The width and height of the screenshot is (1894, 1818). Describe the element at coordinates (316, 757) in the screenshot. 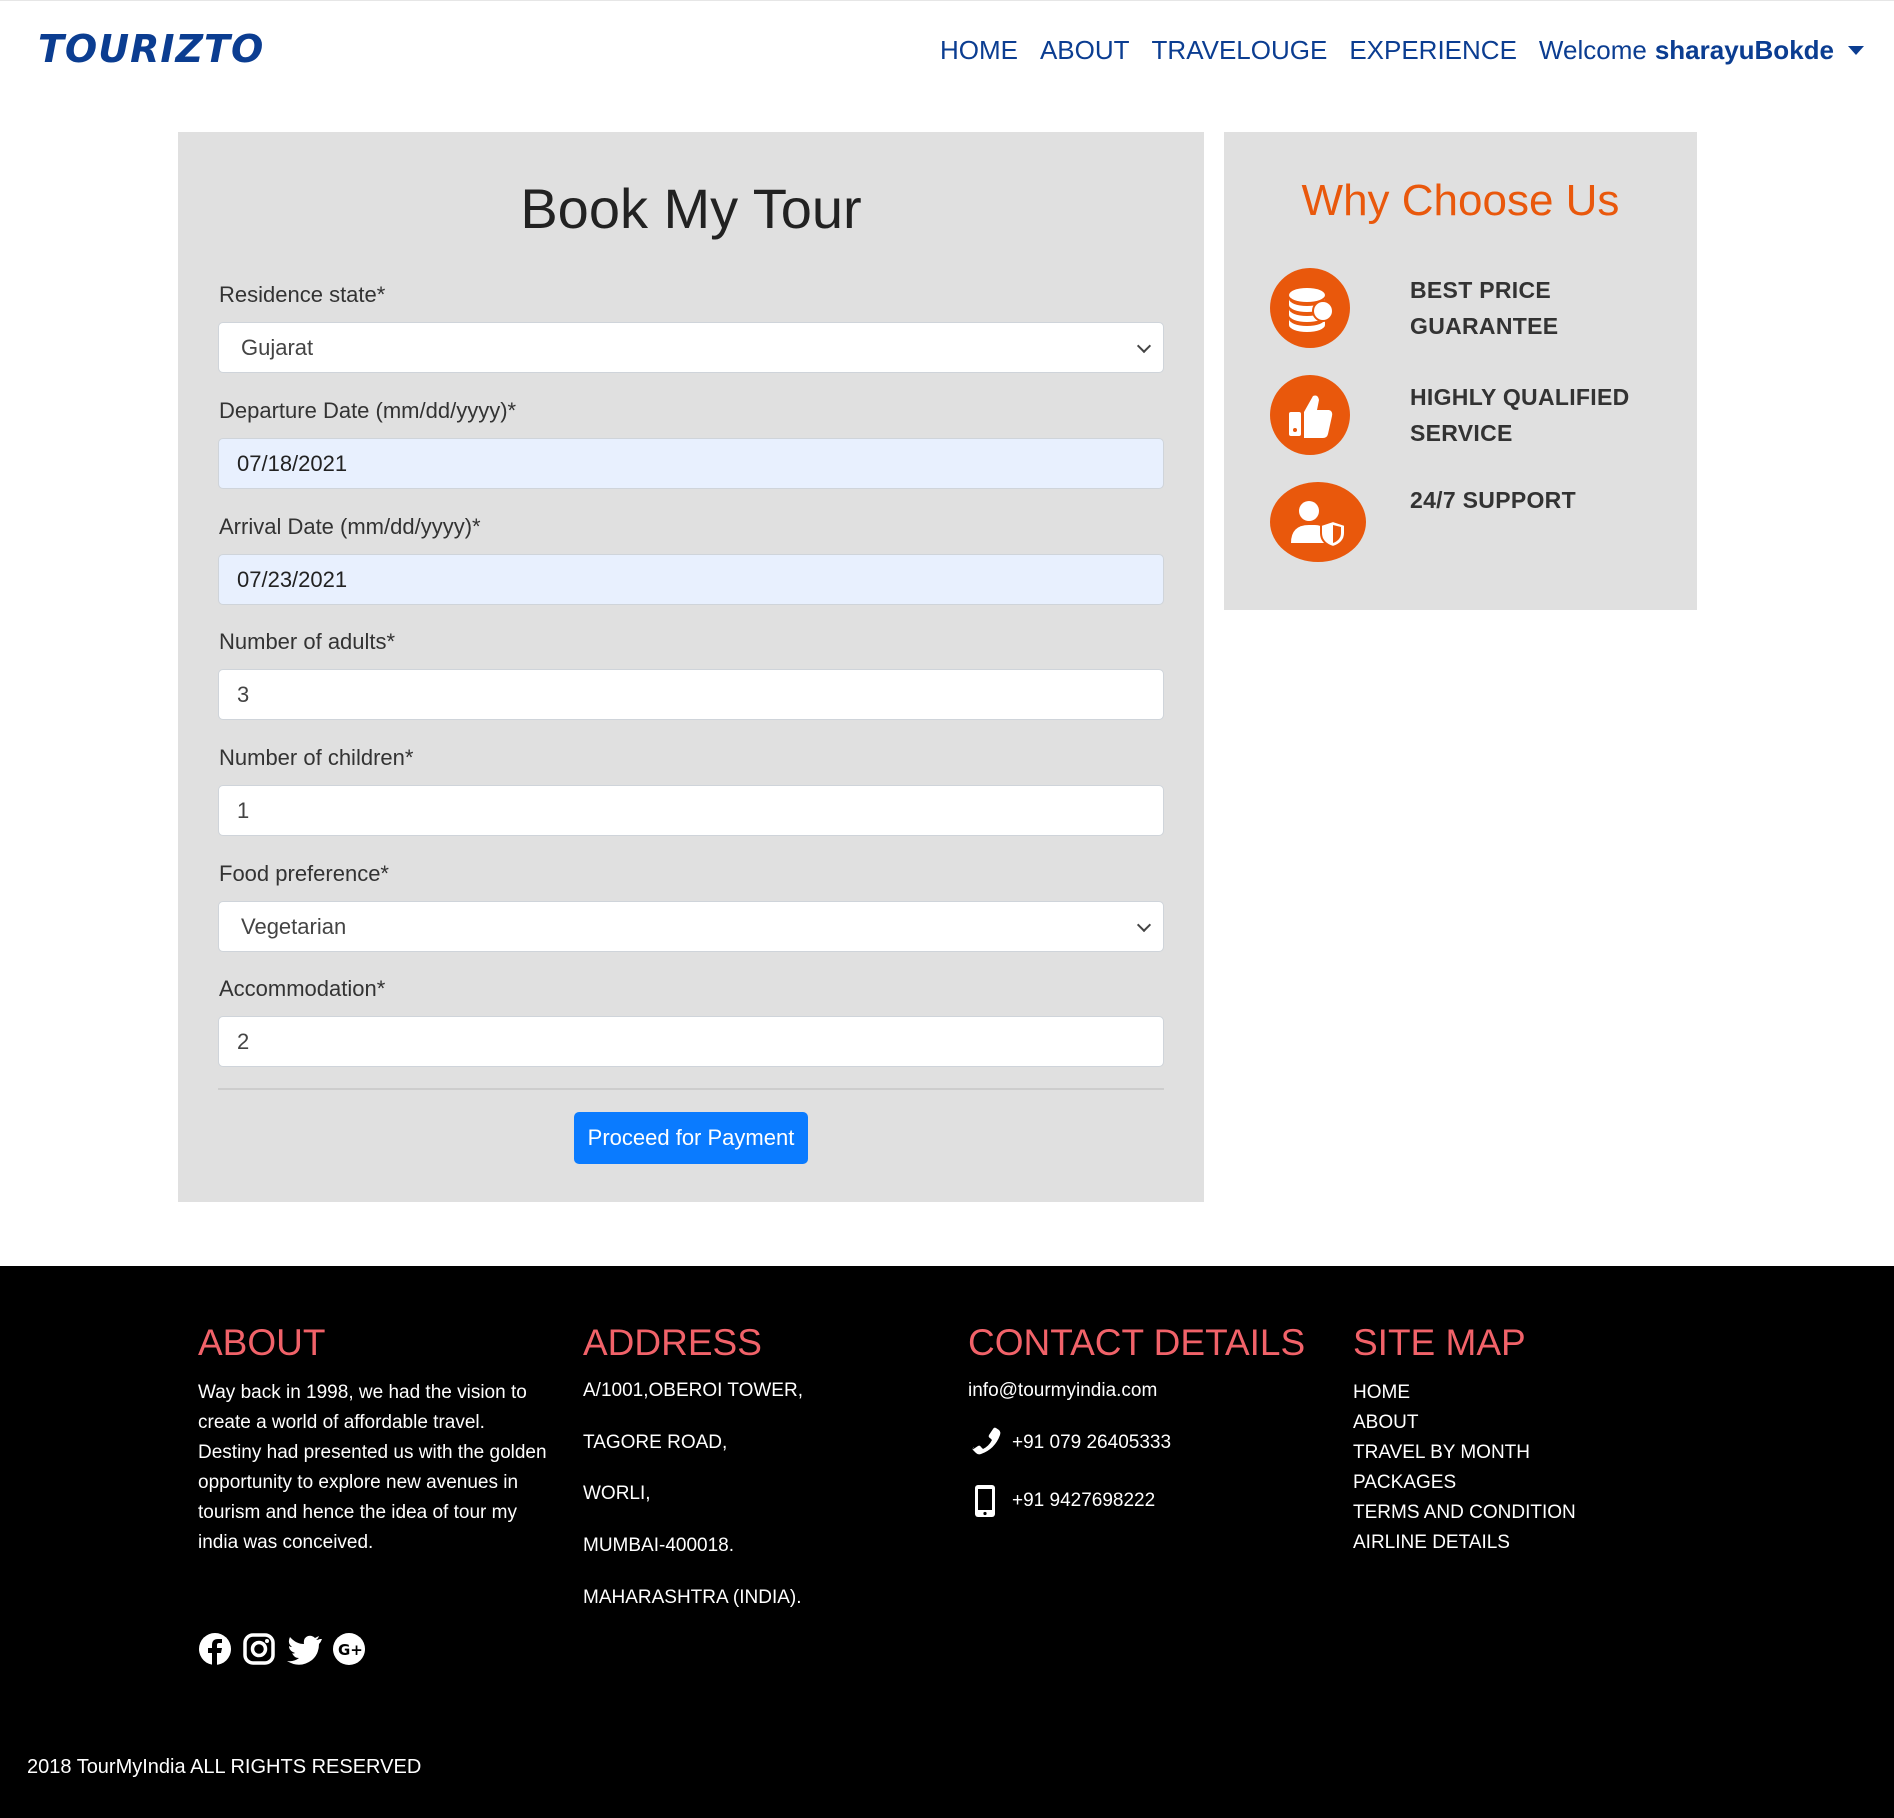

I see `children-label: Number of children*` at that location.